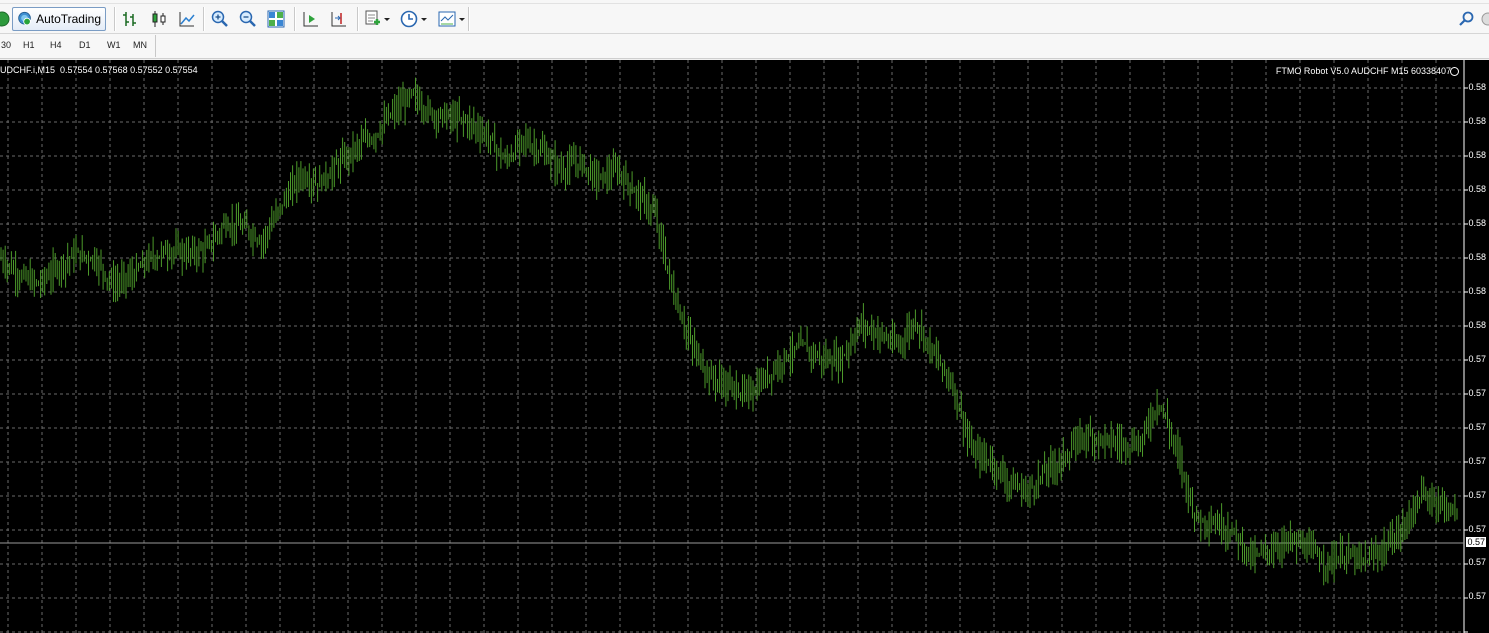 This screenshot has width=1489, height=633. Describe the element at coordinates (1454, 71) in the screenshot. I see `smiley-icon` at that location.